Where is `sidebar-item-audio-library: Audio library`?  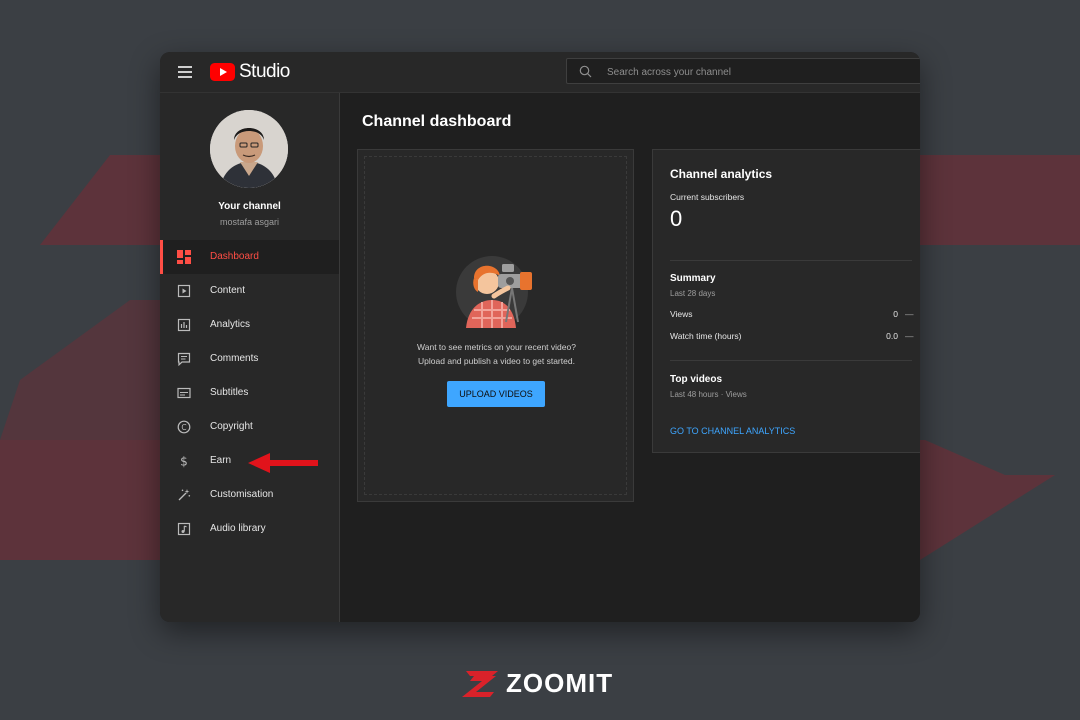
sidebar-item-audio-library: Audio library is located at coordinates (249, 529).